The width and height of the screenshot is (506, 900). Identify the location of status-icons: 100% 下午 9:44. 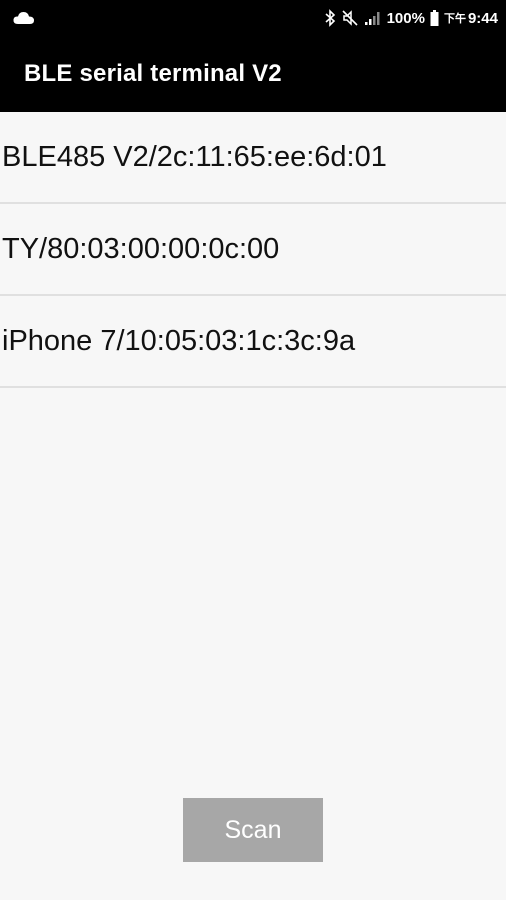
(411, 18).